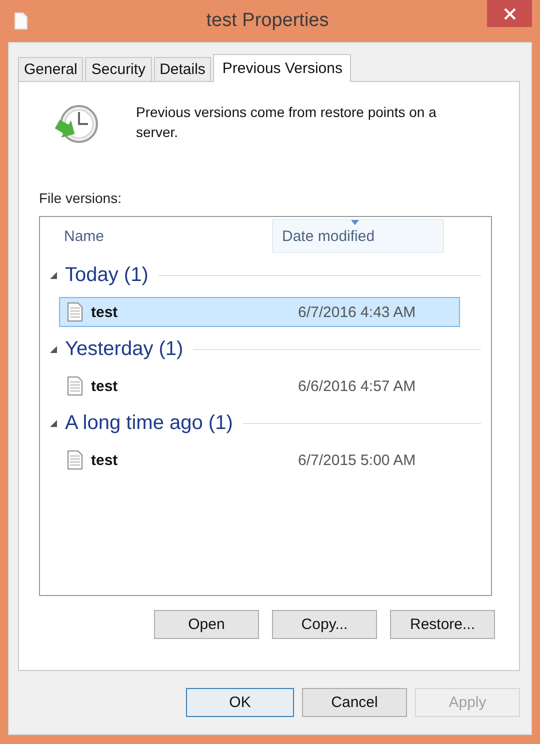 The image size is (540, 744). What do you see at coordinates (357, 312) in the screenshot?
I see `file-date: 6/7/2016 4:43 AM` at bounding box center [357, 312].